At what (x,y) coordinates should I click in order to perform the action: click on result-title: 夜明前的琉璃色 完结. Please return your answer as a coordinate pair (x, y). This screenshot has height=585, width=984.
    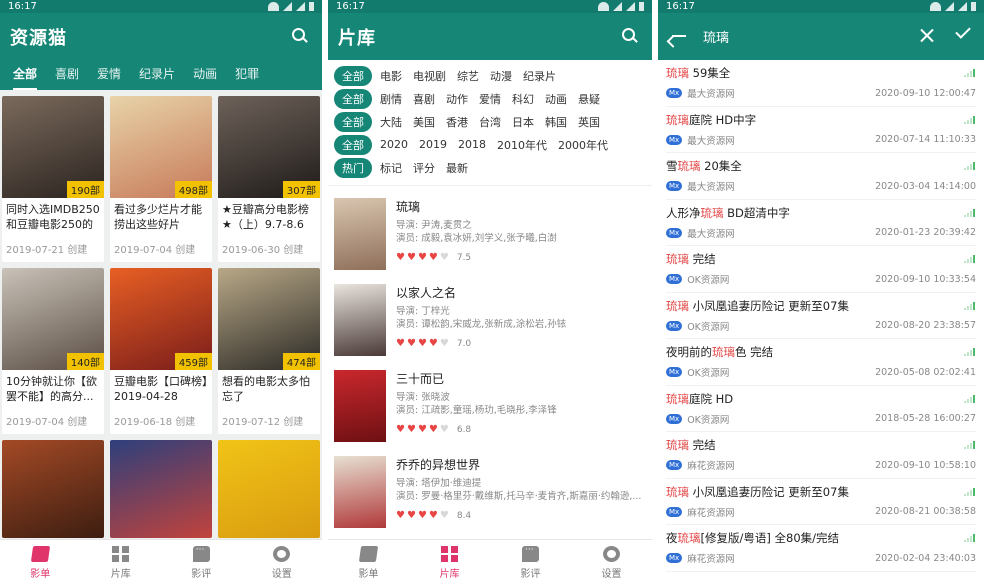
    Looking at the image, I should click on (821, 352).